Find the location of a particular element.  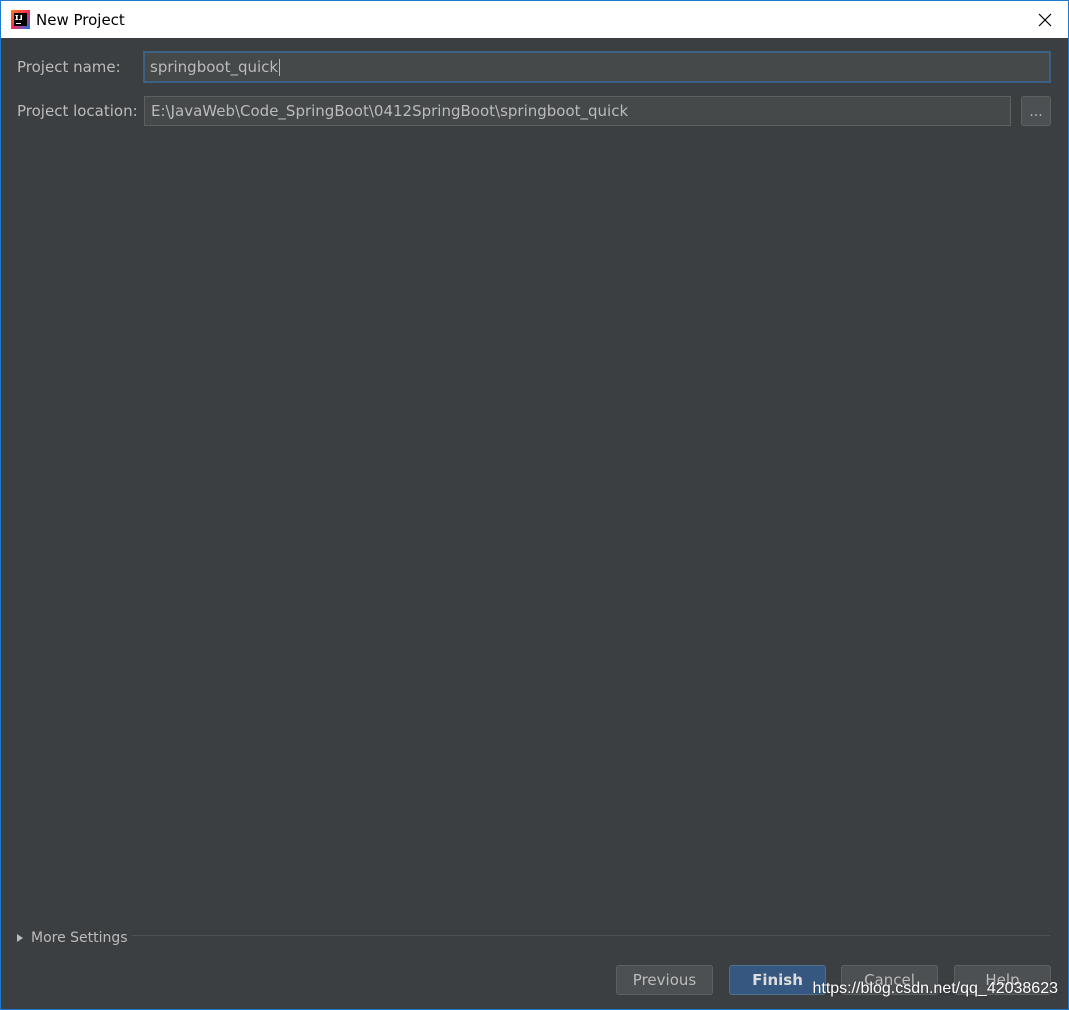

title-bar: New Project is located at coordinates (534, 19).